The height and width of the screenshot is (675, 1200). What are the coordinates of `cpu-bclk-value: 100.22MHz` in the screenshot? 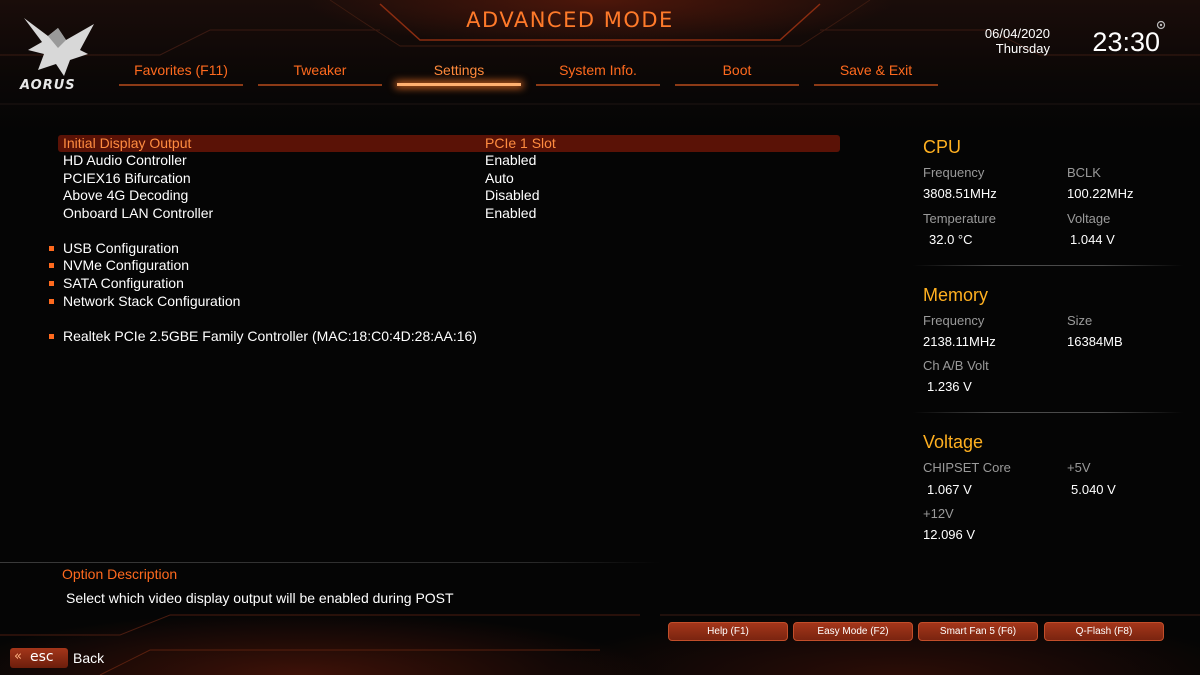 It's located at (1100, 193).